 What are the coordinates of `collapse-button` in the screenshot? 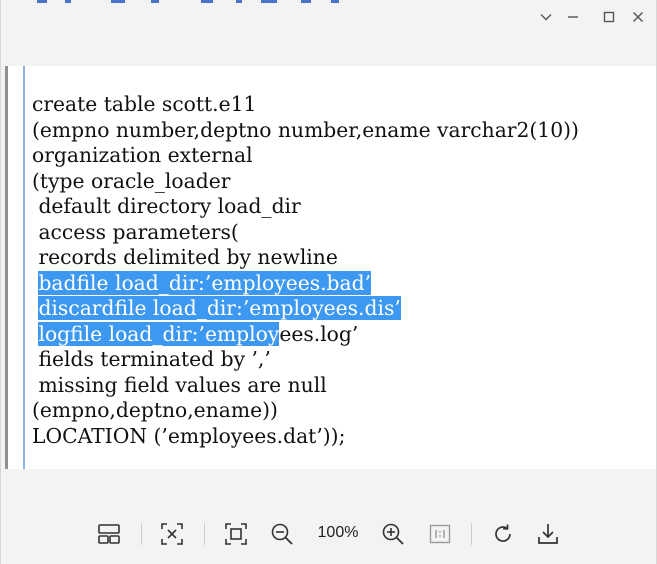 It's located at (546, 17).